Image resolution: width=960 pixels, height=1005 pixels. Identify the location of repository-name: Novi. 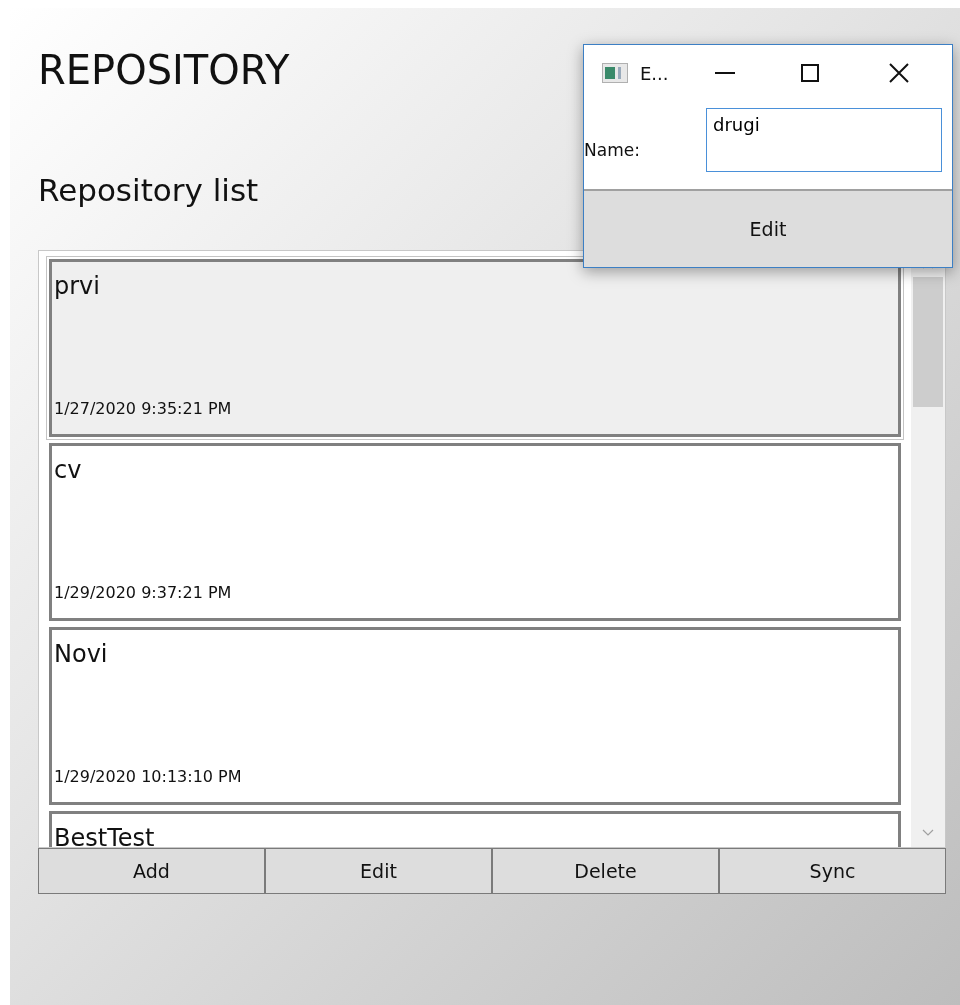
(81, 654).